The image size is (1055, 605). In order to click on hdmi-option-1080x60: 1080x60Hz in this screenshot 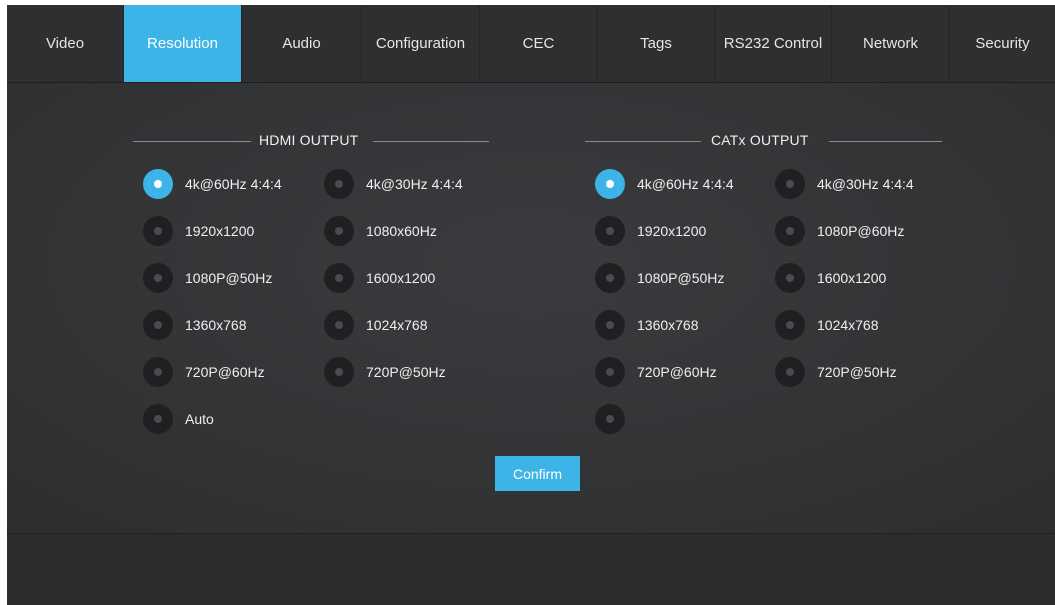, I will do `click(380, 231)`.